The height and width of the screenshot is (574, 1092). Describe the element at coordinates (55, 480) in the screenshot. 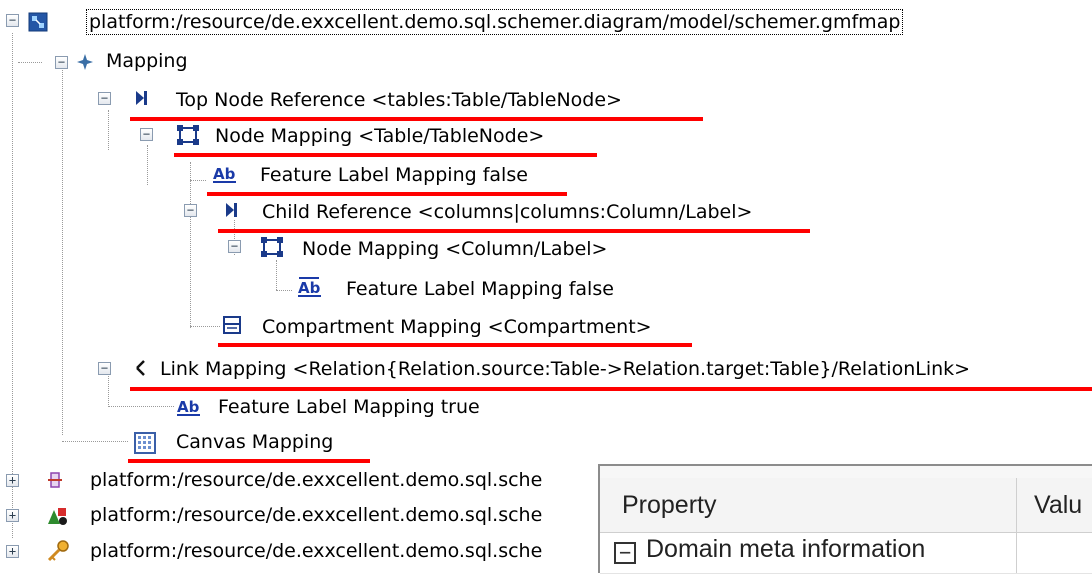

I see `graph-model-icon` at that location.